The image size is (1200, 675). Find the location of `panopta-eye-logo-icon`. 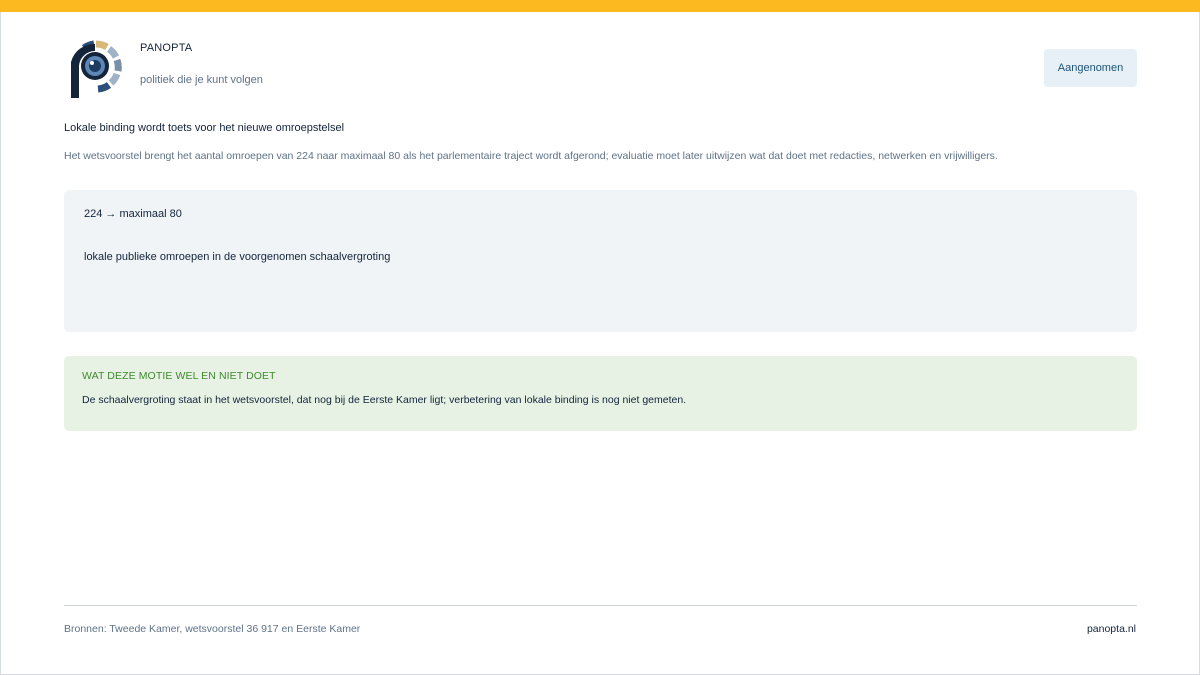

panopta-eye-logo-icon is located at coordinates (94, 70).